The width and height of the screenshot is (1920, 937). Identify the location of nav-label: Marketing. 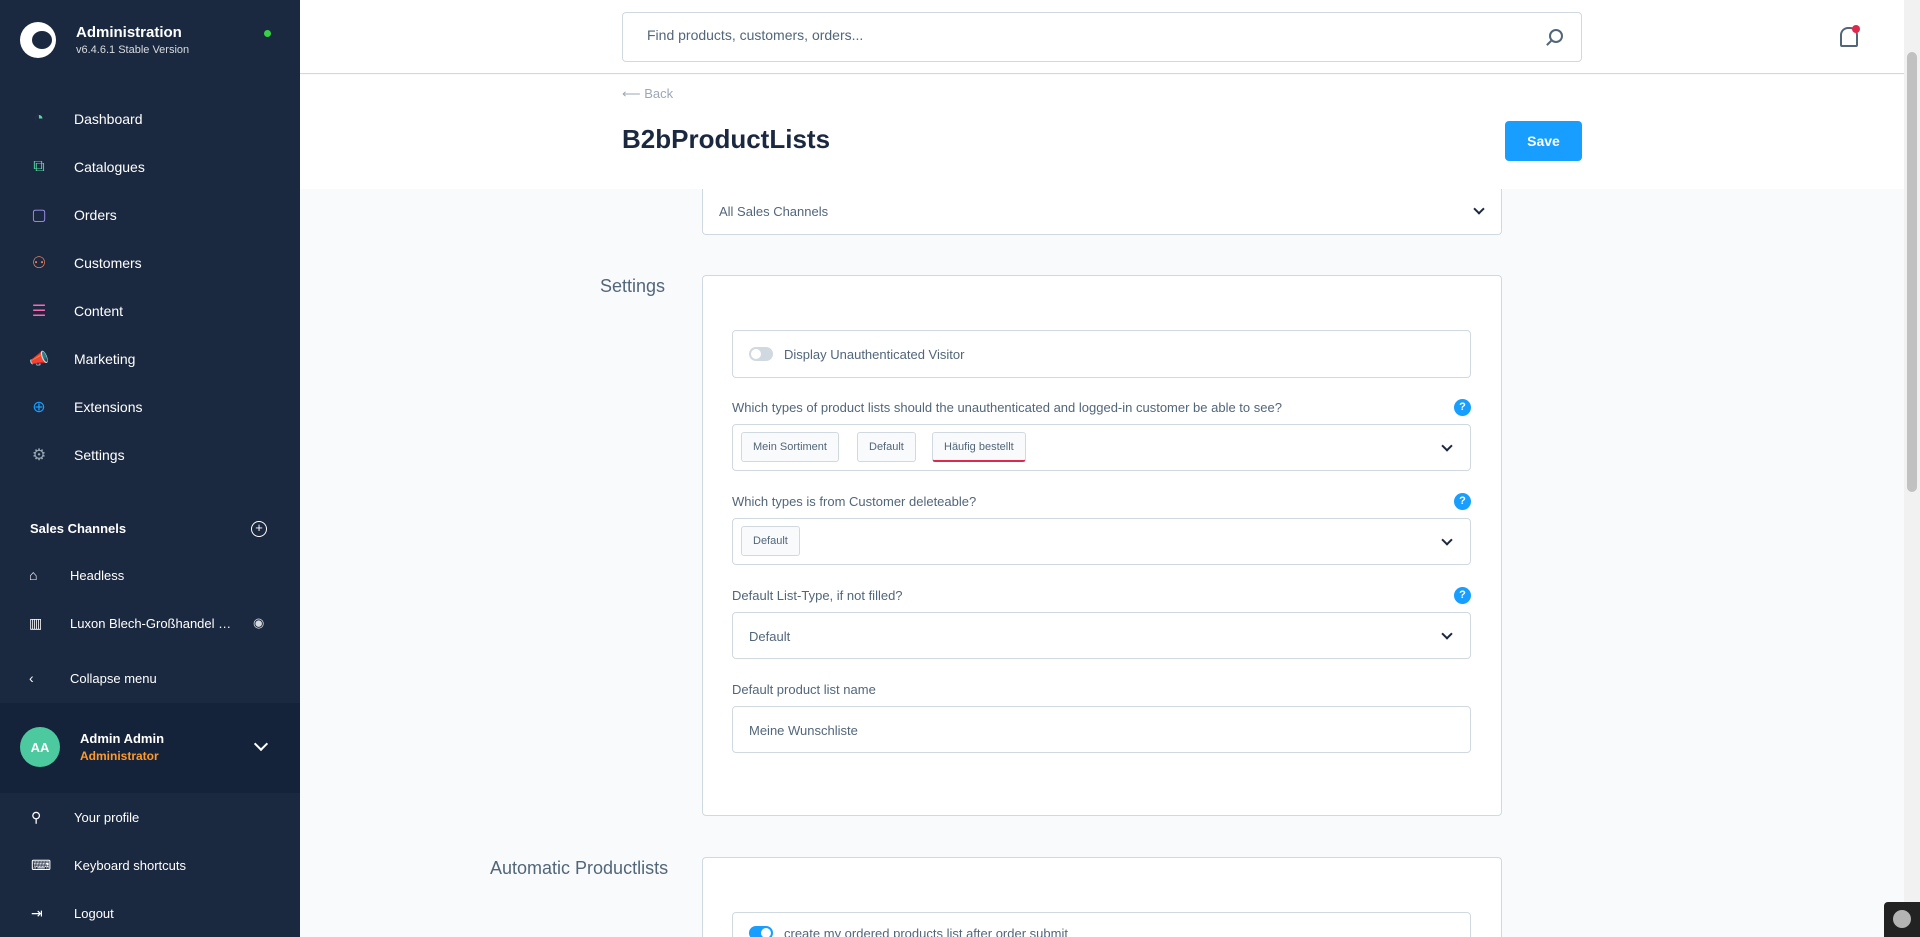
(105, 359).